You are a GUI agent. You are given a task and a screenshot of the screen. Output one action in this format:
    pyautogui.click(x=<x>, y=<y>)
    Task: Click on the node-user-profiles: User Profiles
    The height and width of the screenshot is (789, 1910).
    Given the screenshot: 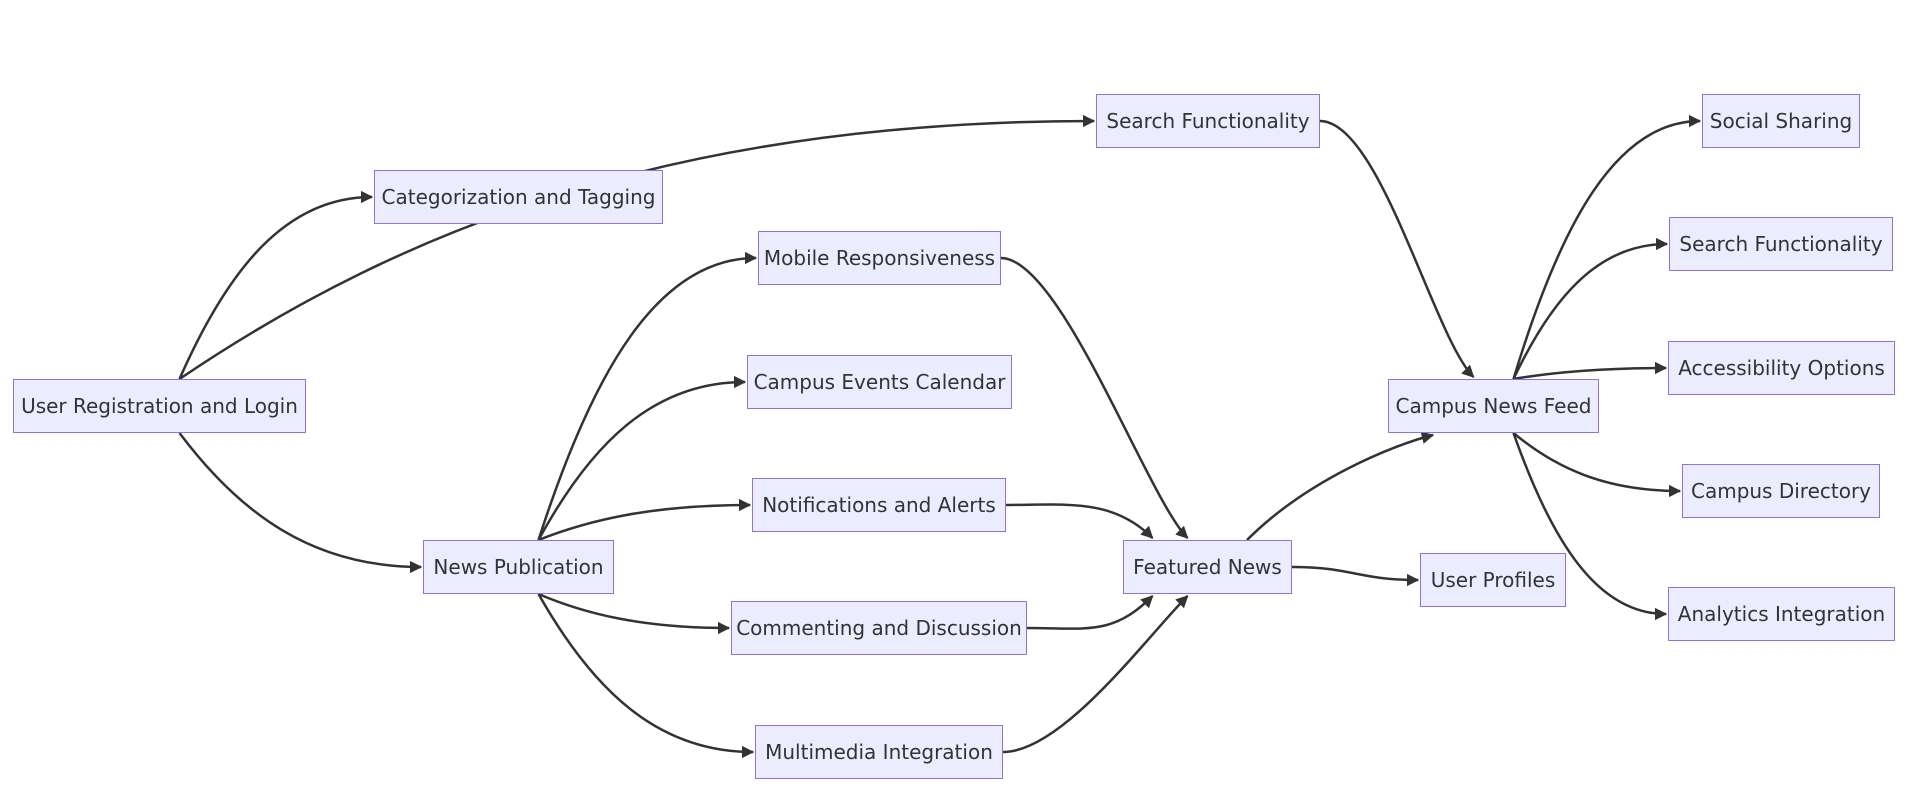 What is the action you would take?
    pyautogui.click(x=1493, y=580)
    